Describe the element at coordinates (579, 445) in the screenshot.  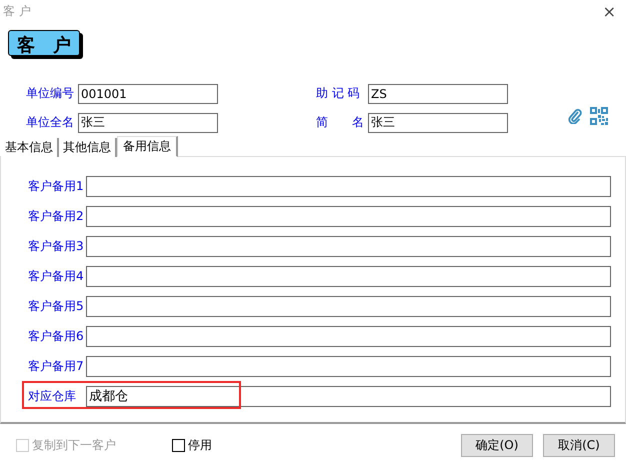
I see `dialog-button: 取消(C)` at that location.